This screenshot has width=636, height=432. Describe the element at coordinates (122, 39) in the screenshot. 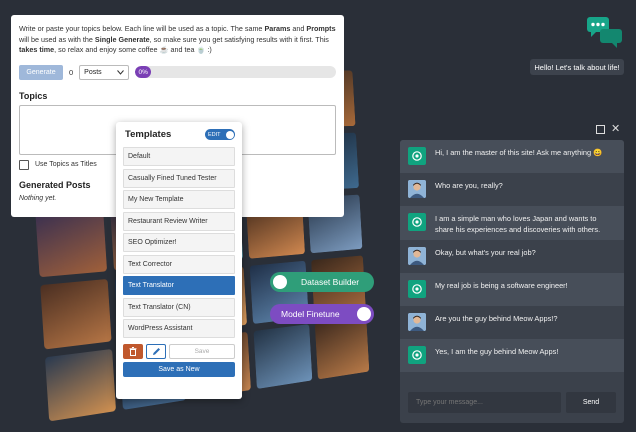

I see `intro-bold-single-generate: Single Generate` at that location.